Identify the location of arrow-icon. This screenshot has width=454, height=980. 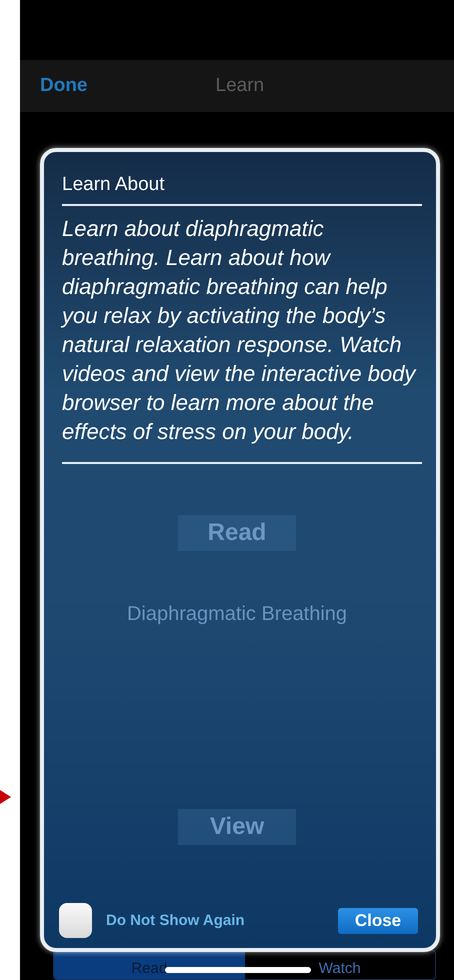
(5, 797).